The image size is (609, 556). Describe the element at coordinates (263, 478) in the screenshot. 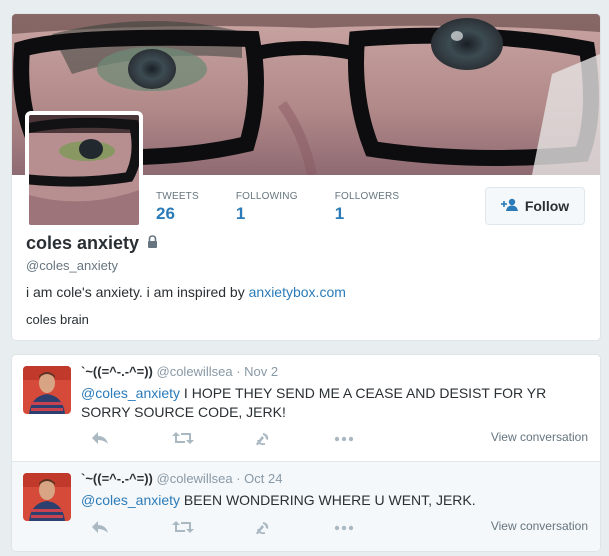

I see `tweet-date: Oct 24` at that location.